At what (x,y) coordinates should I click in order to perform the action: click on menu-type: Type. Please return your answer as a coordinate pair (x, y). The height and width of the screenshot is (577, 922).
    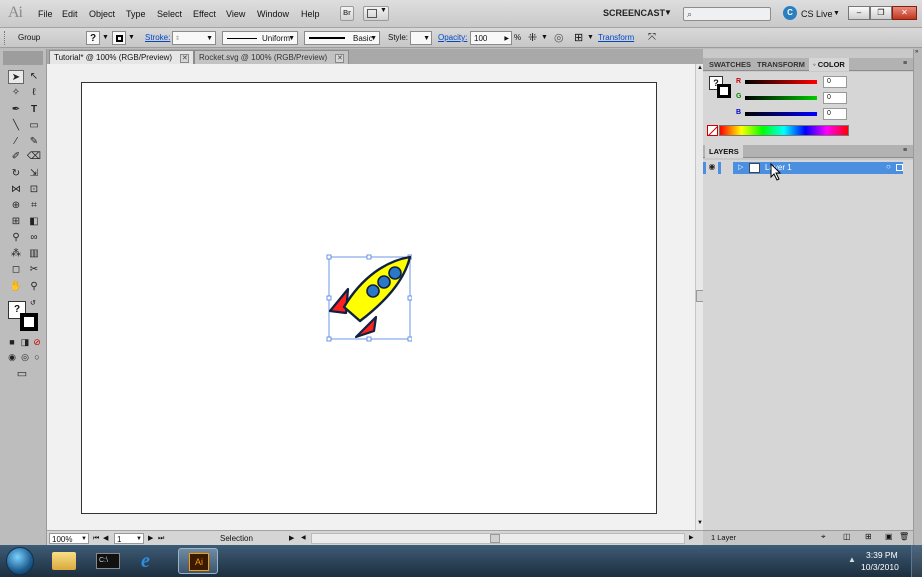
    Looking at the image, I should click on (136, 14).